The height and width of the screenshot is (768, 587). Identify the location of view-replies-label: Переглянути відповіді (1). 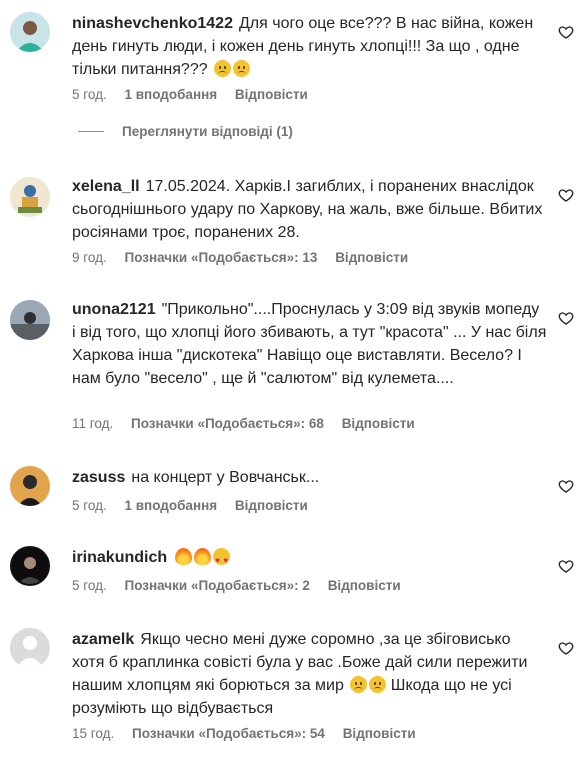
(207, 131).